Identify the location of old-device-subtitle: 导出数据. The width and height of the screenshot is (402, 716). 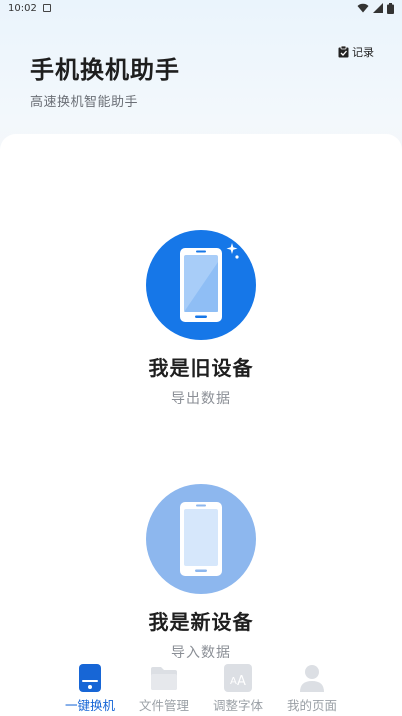
(201, 399).